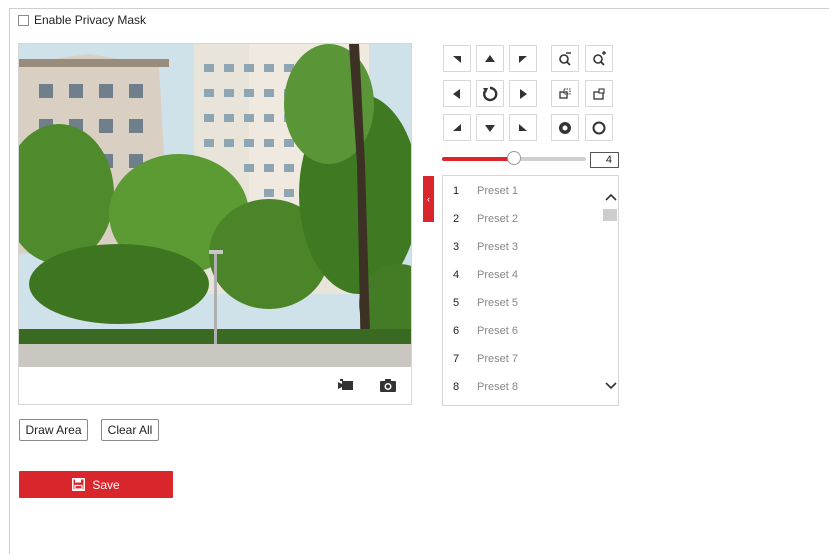 This screenshot has height=554, width=829. What do you see at coordinates (604, 160) in the screenshot?
I see `ptz-speed-value-input: 4` at bounding box center [604, 160].